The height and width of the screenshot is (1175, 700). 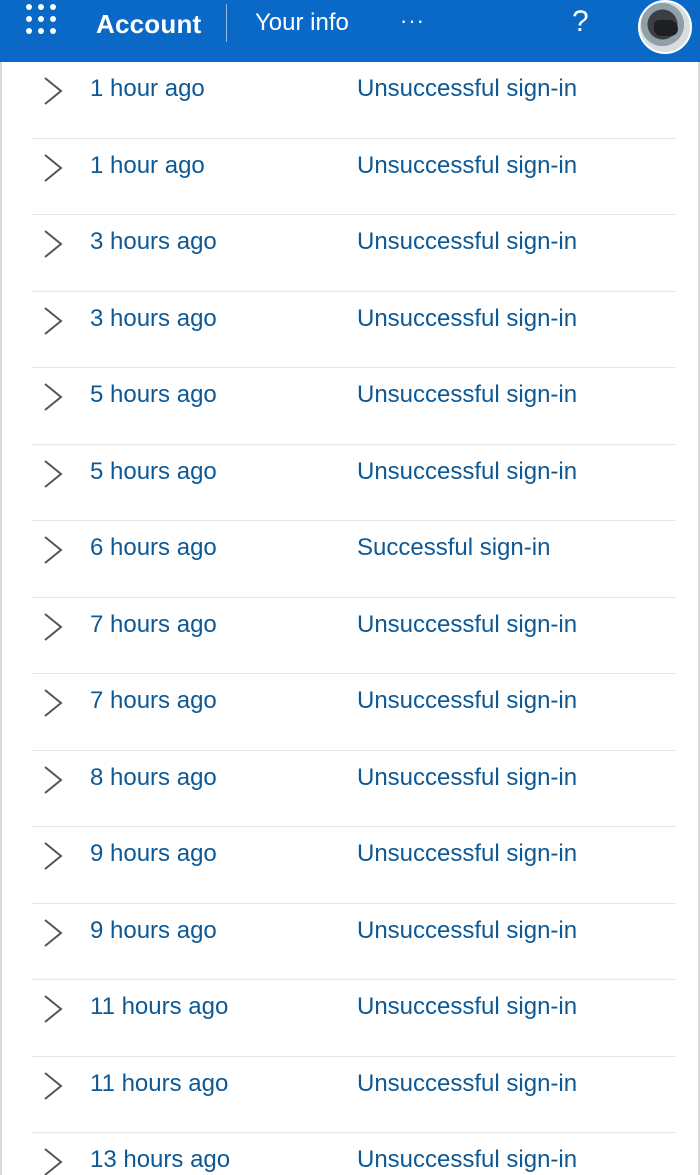 What do you see at coordinates (148, 24) in the screenshot?
I see `app-title: Account` at bounding box center [148, 24].